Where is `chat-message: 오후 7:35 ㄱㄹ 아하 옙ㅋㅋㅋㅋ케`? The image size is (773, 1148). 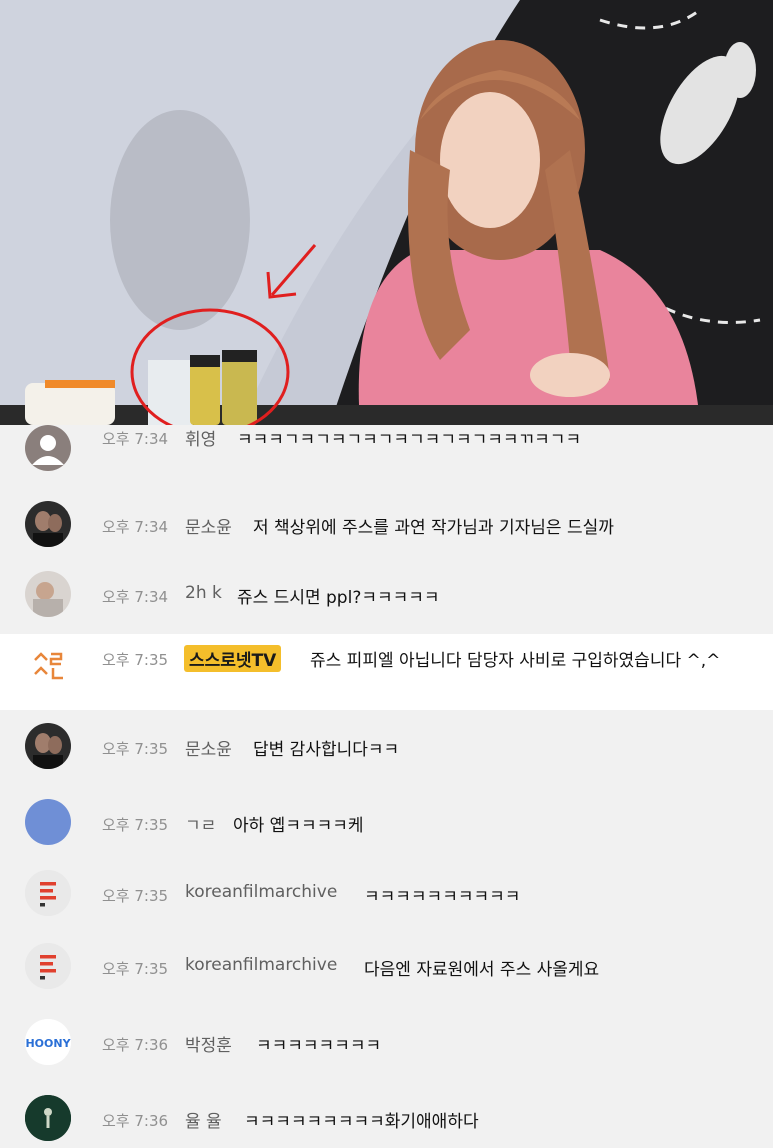 chat-message: 오후 7:35 ㄱㄹ 아하 옙ㅋㅋㅋㅋ케 is located at coordinates (386, 822).